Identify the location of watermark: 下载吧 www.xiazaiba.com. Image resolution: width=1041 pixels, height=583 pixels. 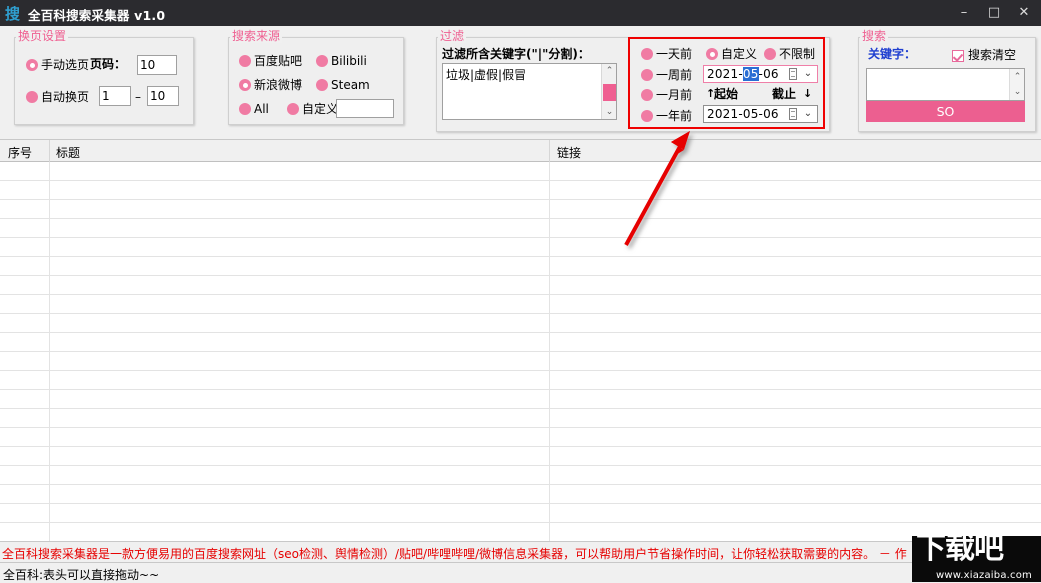
(976, 559).